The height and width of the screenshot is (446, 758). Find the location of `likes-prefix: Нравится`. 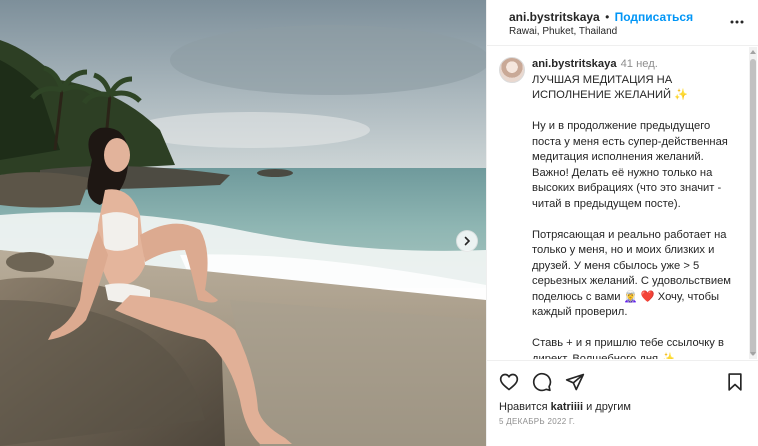

likes-prefix: Нравится is located at coordinates (523, 407).